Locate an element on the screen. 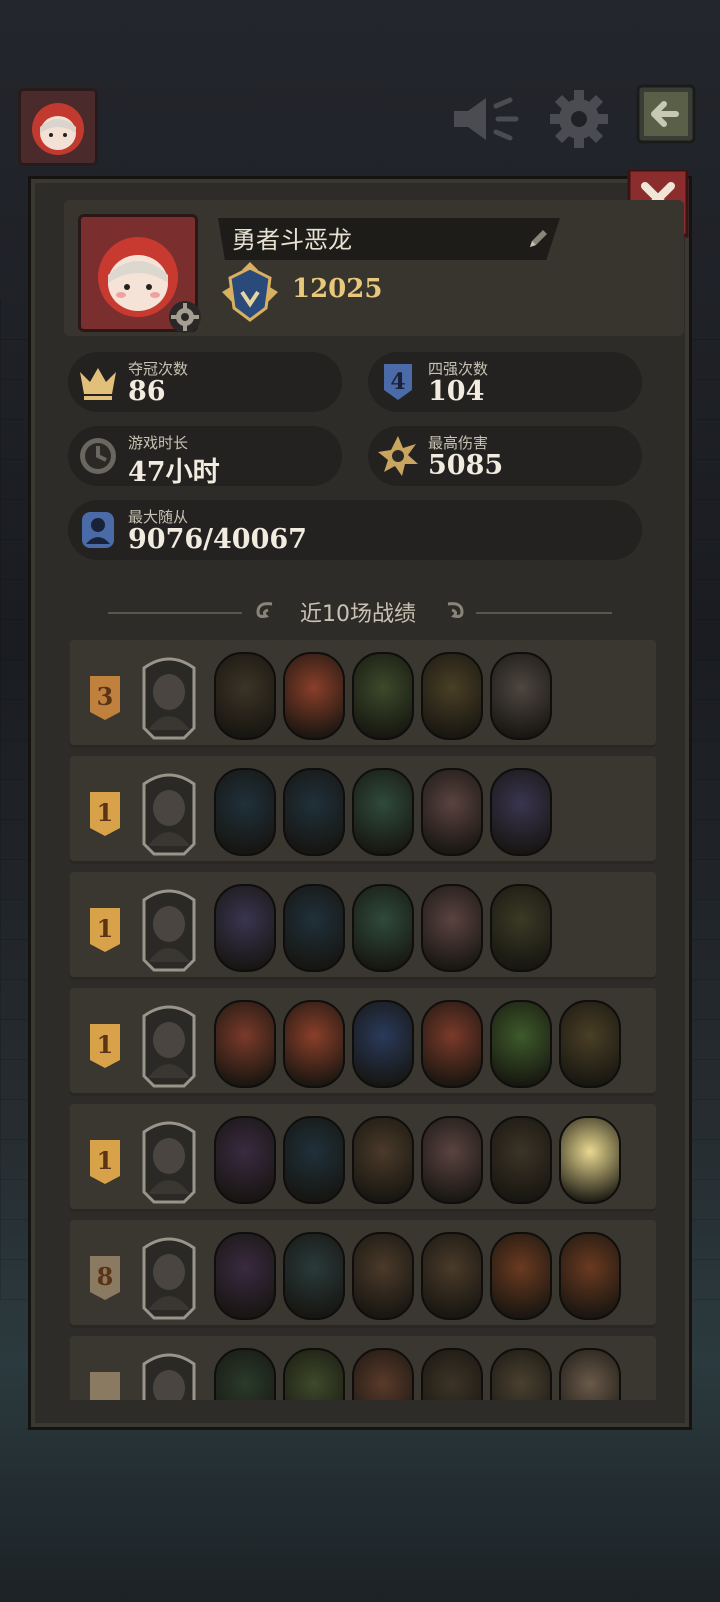 The image size is (720, 1602). clock-icon is located at coordinates (98, 456).